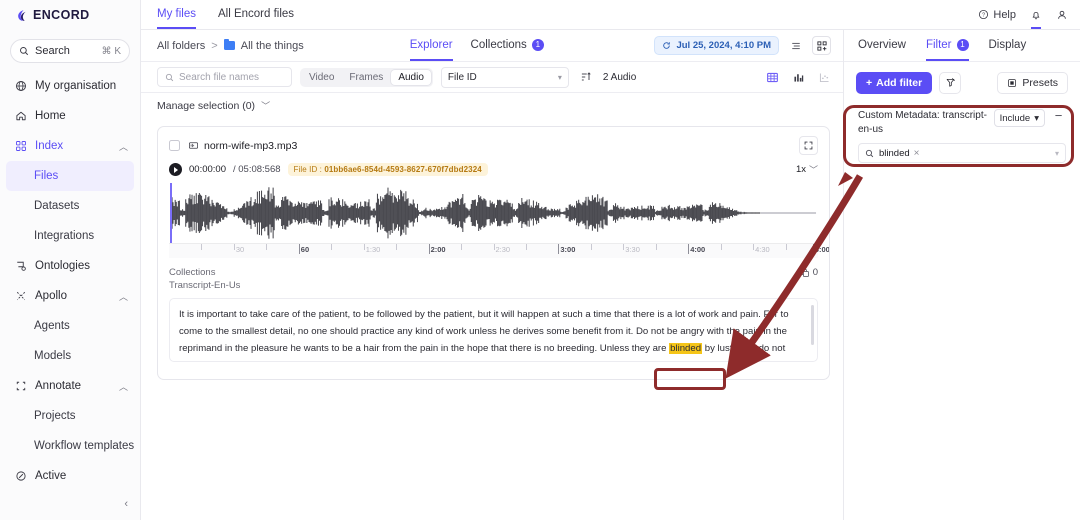  What do you see at coordinates (586, 77) in the screenshot?
I see `sort-direction-button` at bounding box center [586, 77].